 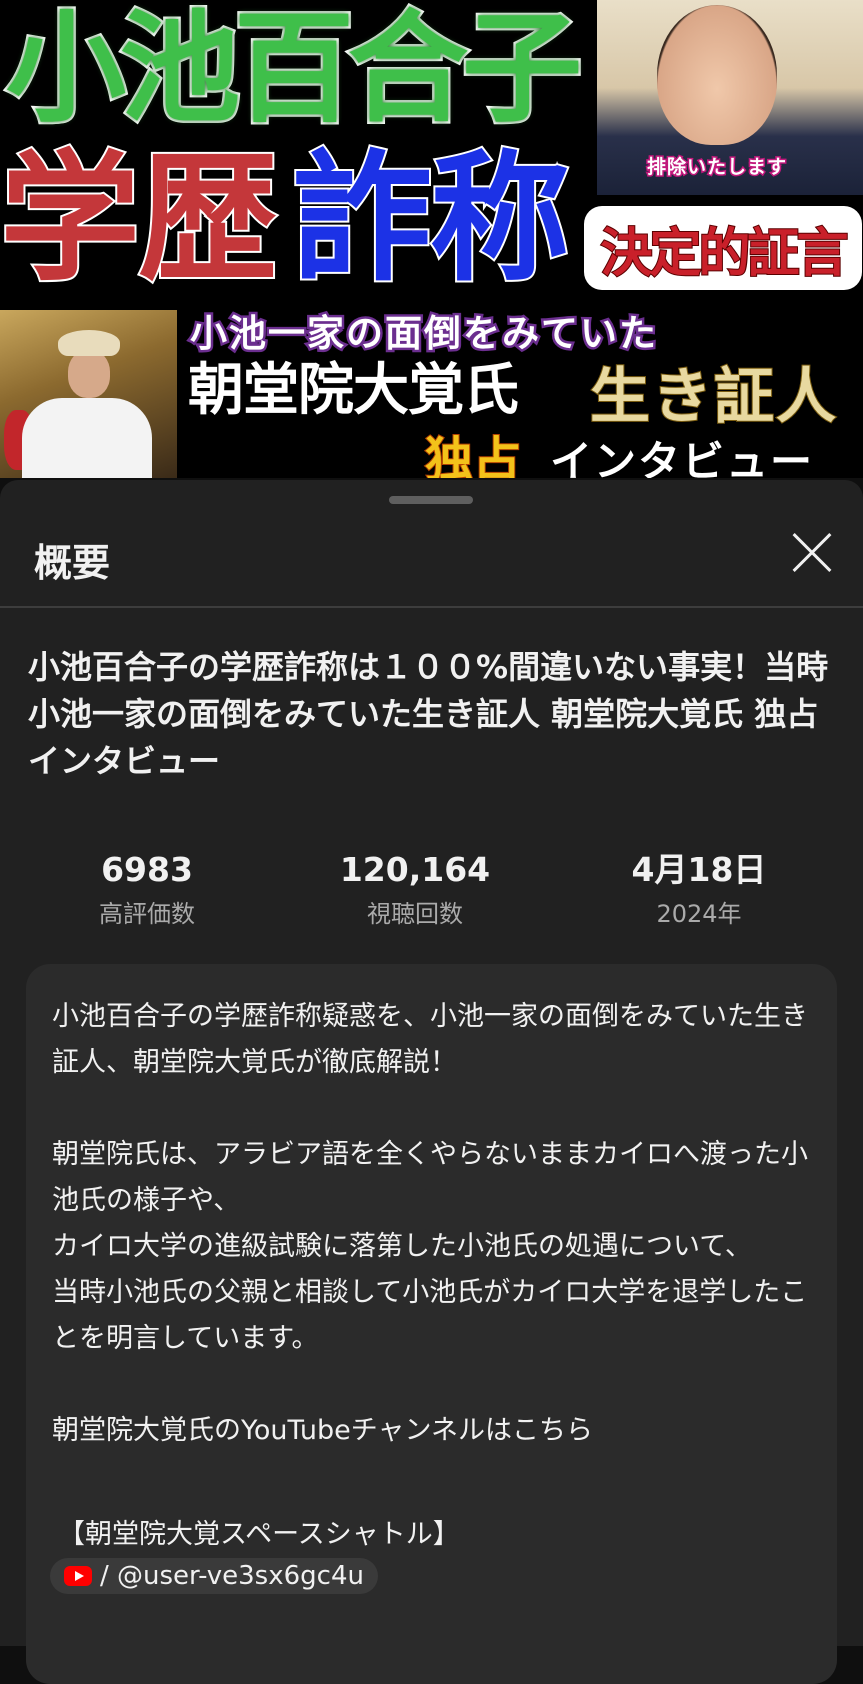 What do you see at coordinates (415, 890) in the screenshot?
I see `stat-views: 120,164 視聴回数` at bounding box center [415, 890].